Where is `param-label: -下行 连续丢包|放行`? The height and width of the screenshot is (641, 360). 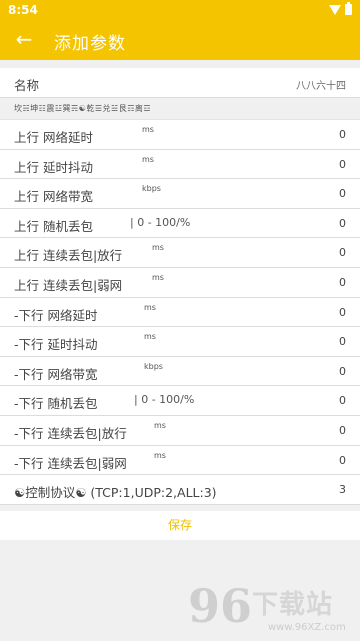 param-label: -下行 连续丢包|放行 is located at coordinates (70, 433).